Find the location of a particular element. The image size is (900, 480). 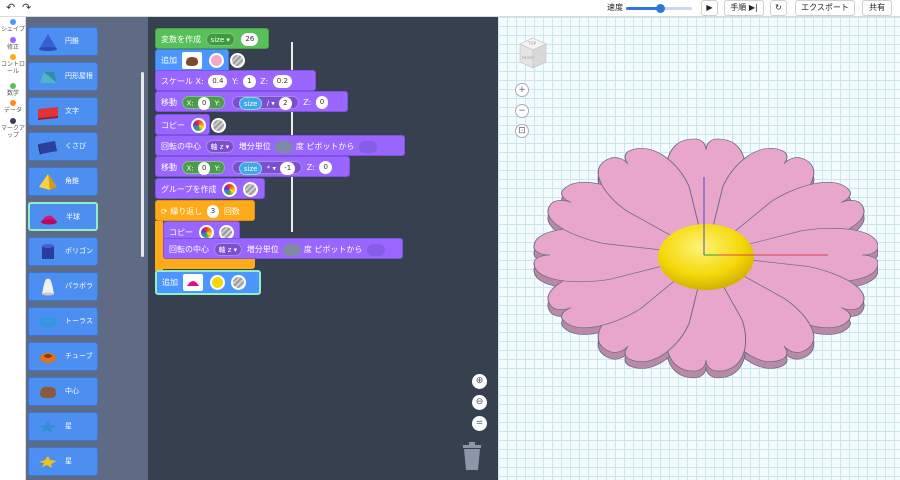

x-label: X: is located at coordinates (190, 103).